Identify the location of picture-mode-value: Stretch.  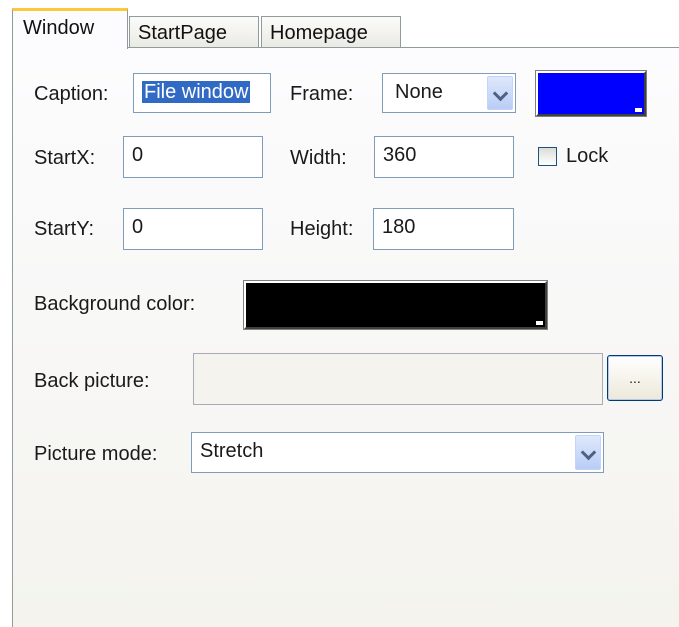
(232, 451).